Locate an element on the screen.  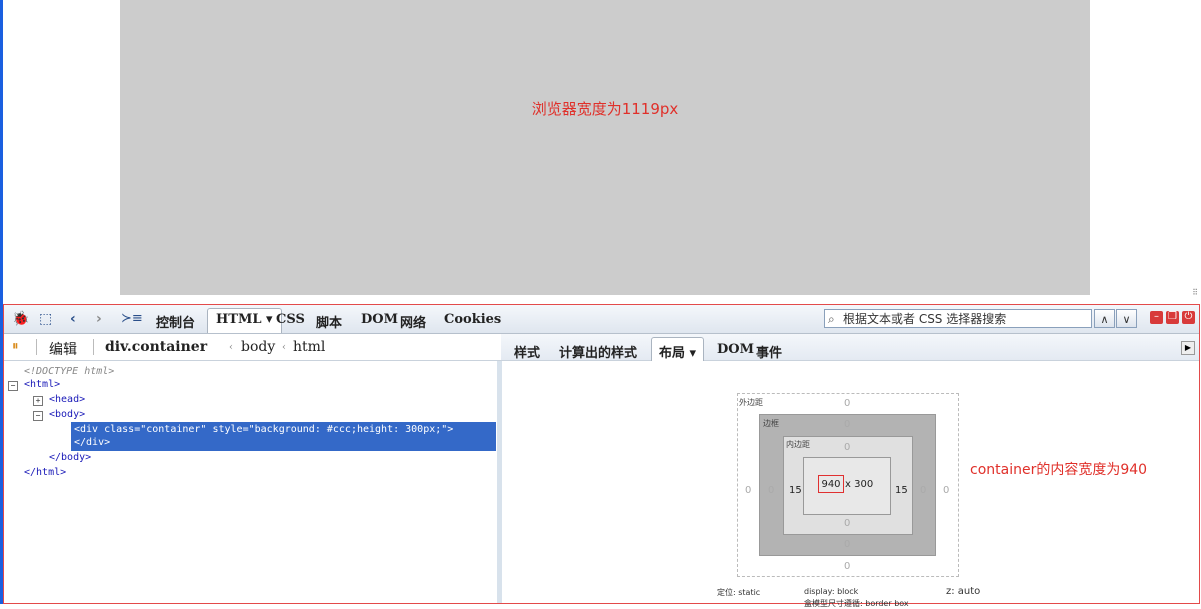
content-width-value: 940 is located at coordinates (831, 484).